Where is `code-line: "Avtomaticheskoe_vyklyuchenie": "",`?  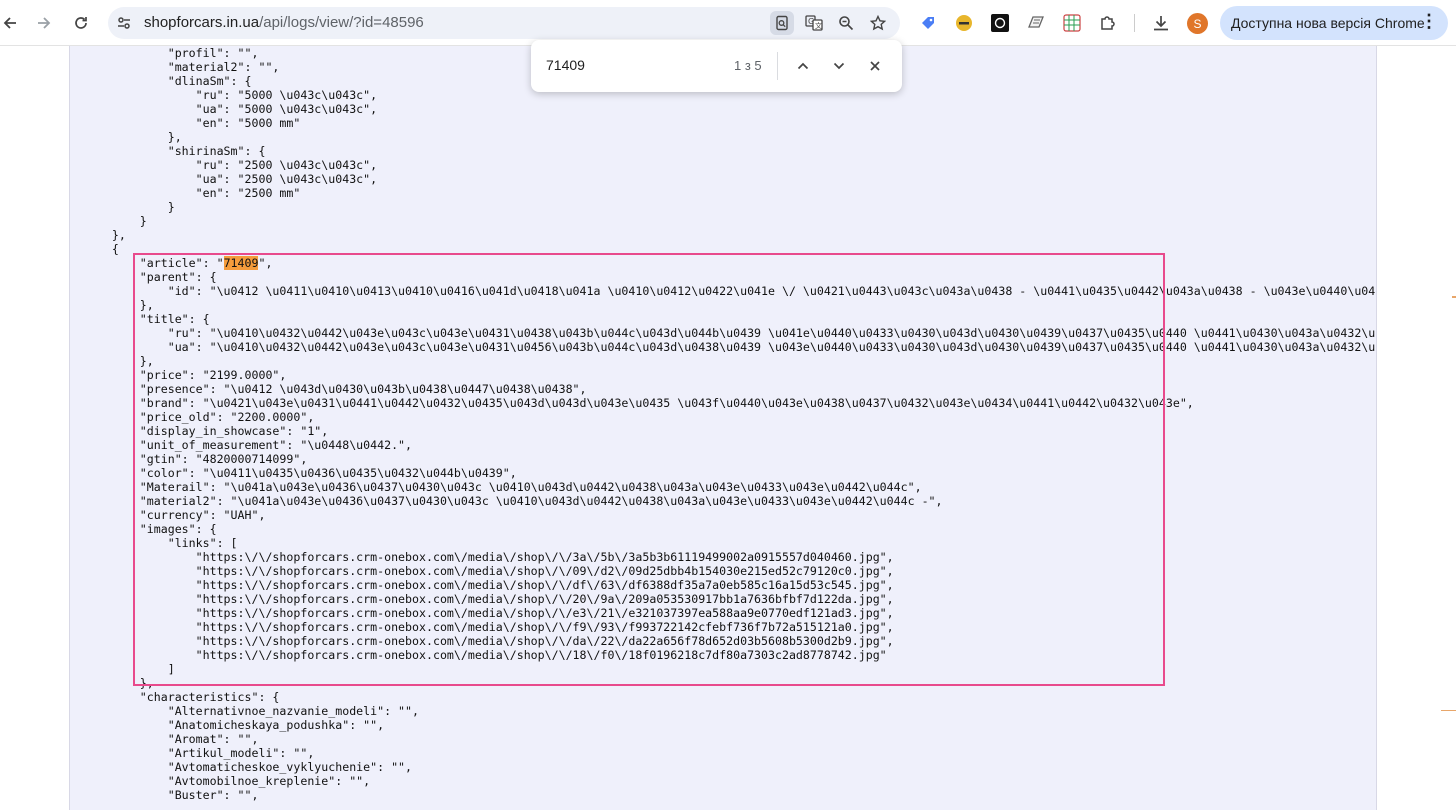
code-line: "Avtomaticheskoe_vyklyuchenie": "", is located at coordinates (241, 767).